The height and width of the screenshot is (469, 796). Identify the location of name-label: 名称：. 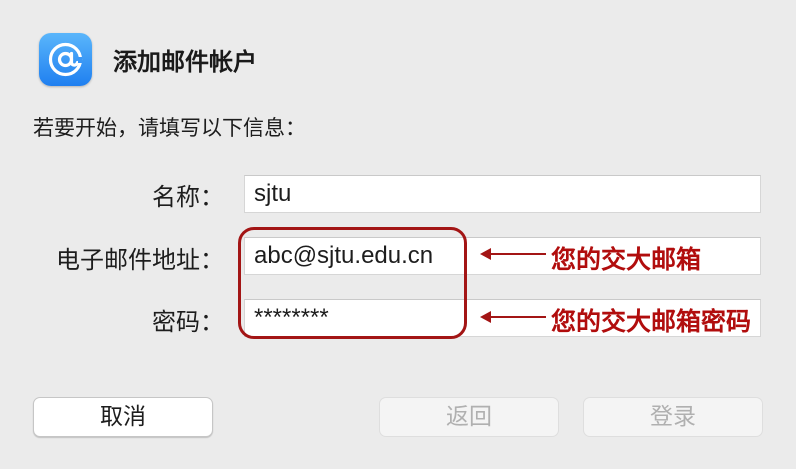
(188, 197).